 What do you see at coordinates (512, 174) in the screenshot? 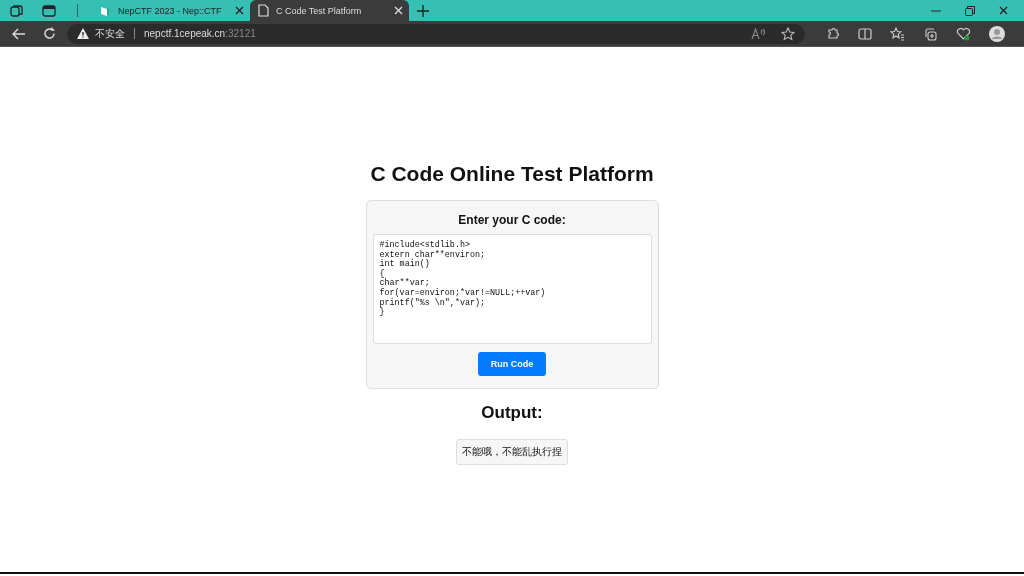
I see `page-title: C Code Online Test Platform` at bounding box center [512, 174].